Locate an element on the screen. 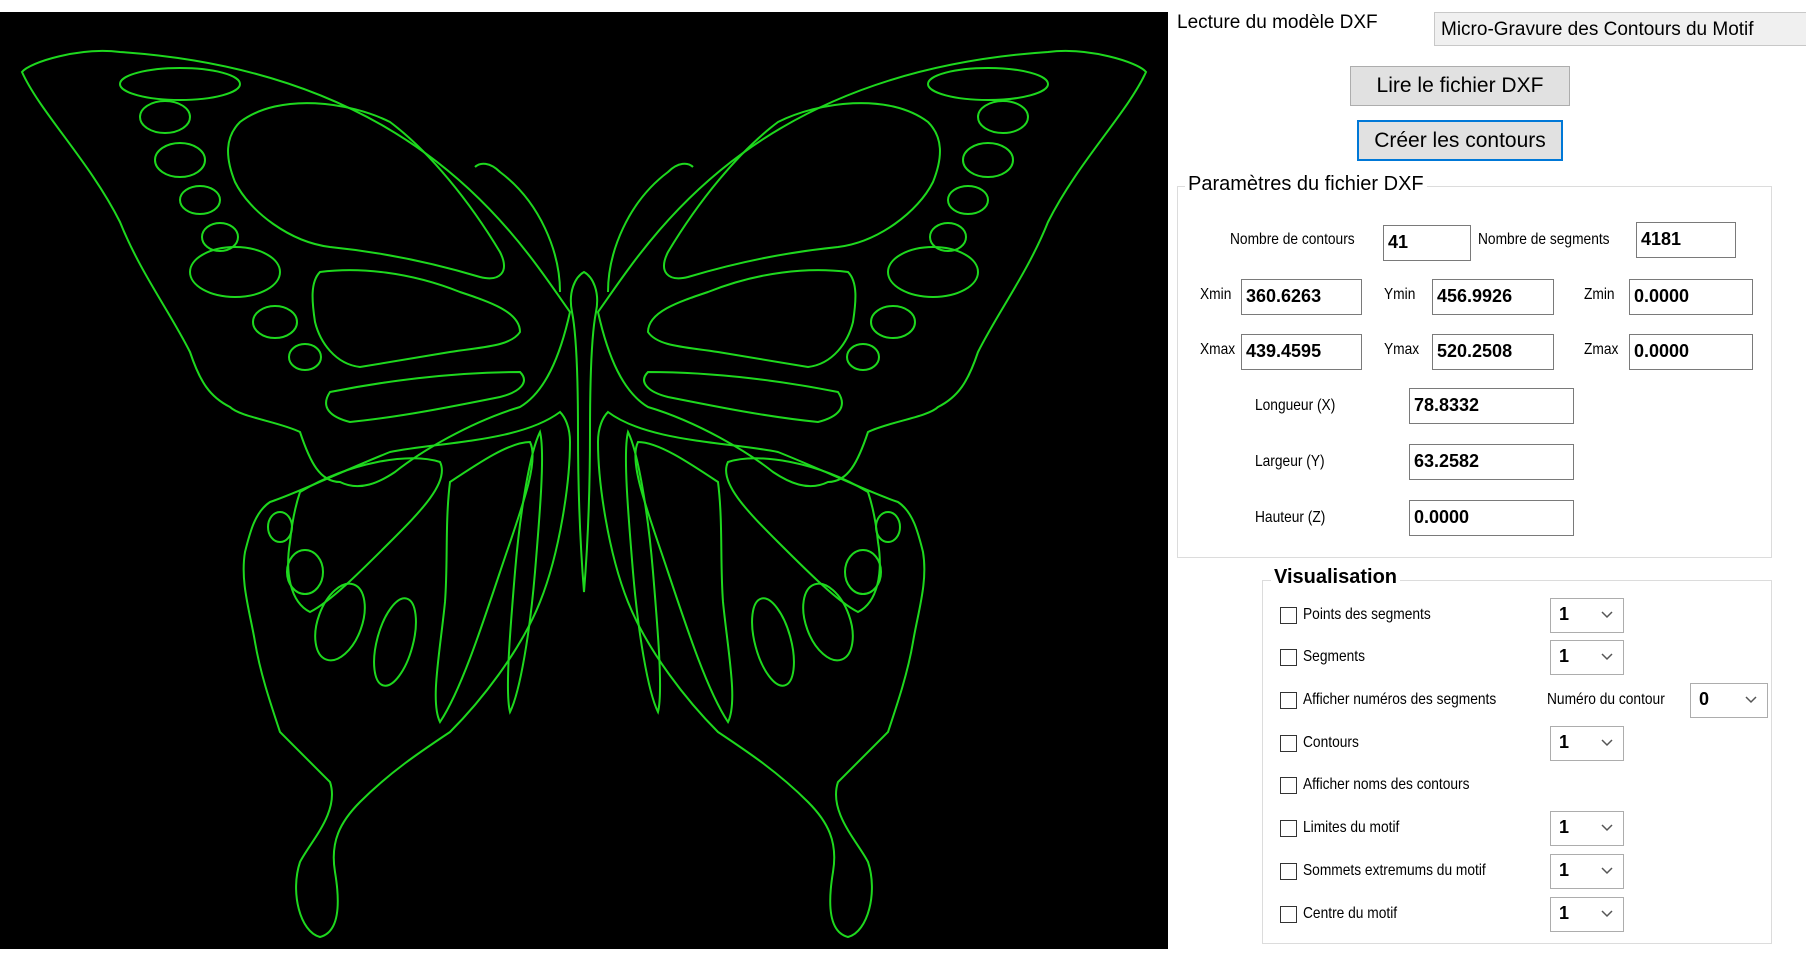  points-segments-label: Points des segments is located at coordinates (1367, 614).